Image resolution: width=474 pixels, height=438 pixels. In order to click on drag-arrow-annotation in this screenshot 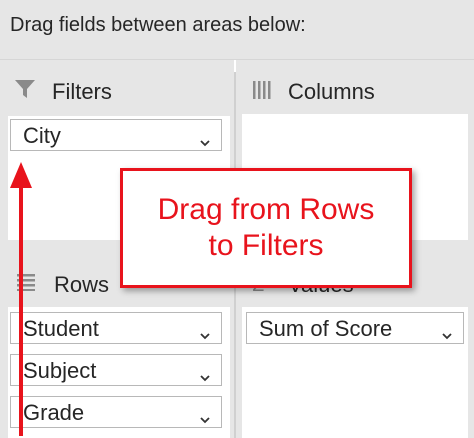, I will do `click(21, 299)`.